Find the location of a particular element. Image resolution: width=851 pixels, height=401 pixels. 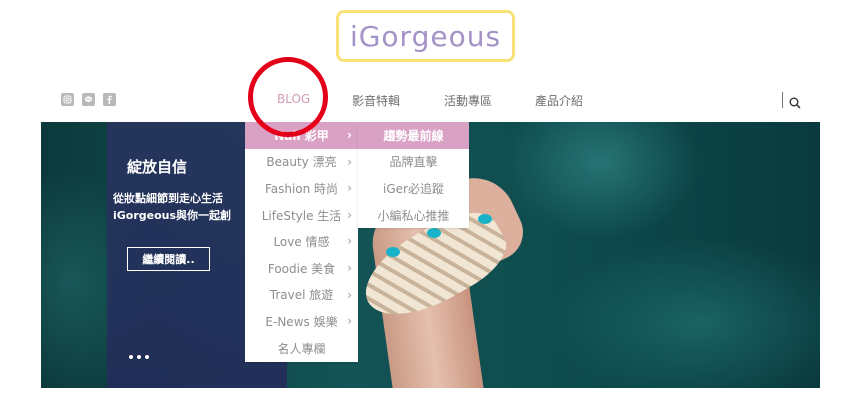

nav-item-products: 產品介紹 is located at coordinates (559, 100).